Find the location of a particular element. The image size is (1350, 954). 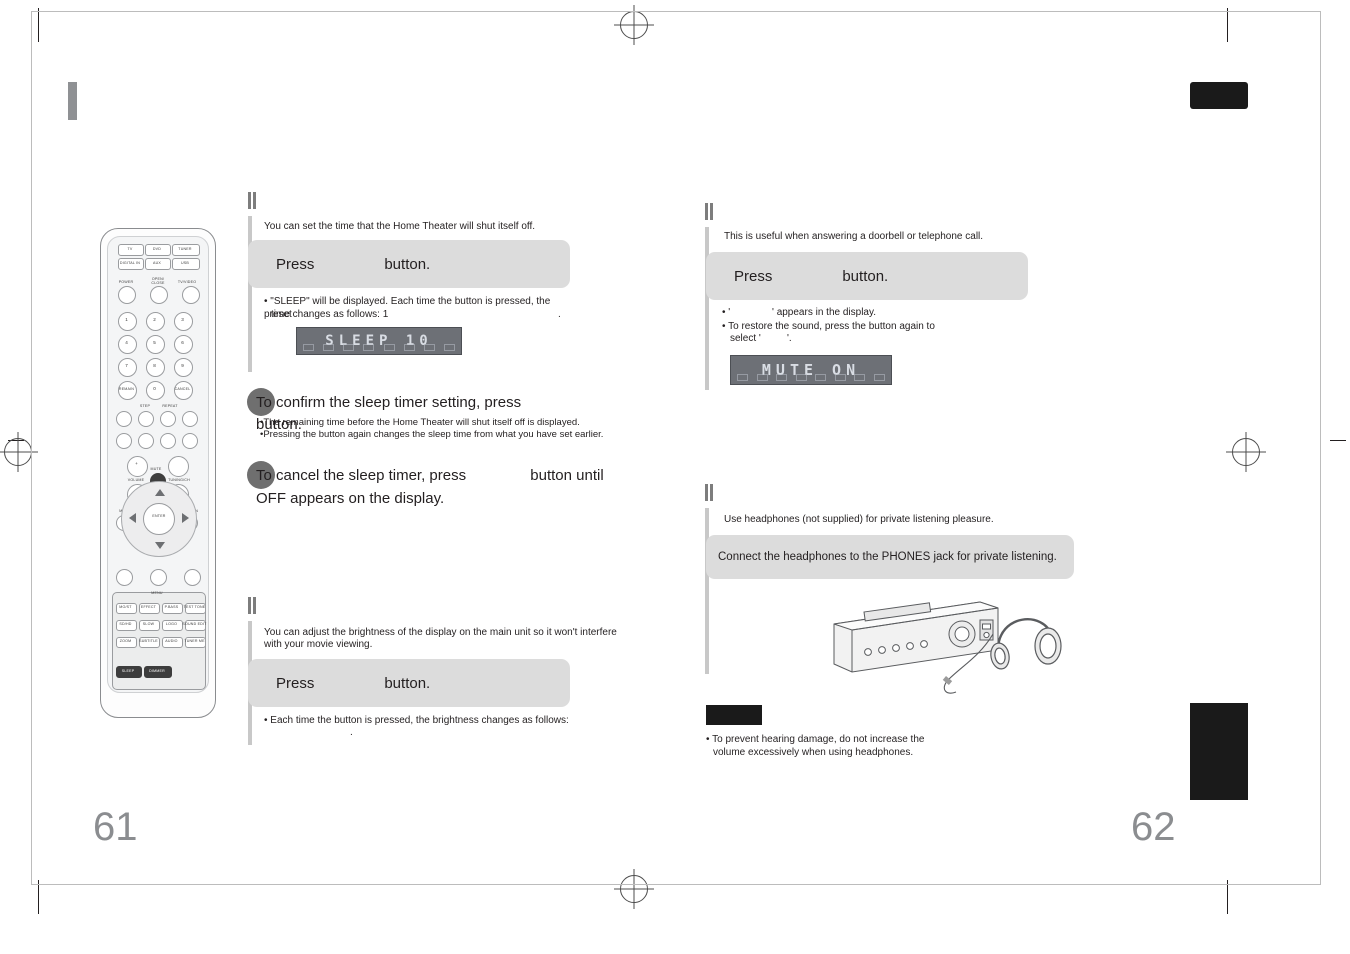

sleep-timer-button-label: button. is located at coordinates (407, 264).